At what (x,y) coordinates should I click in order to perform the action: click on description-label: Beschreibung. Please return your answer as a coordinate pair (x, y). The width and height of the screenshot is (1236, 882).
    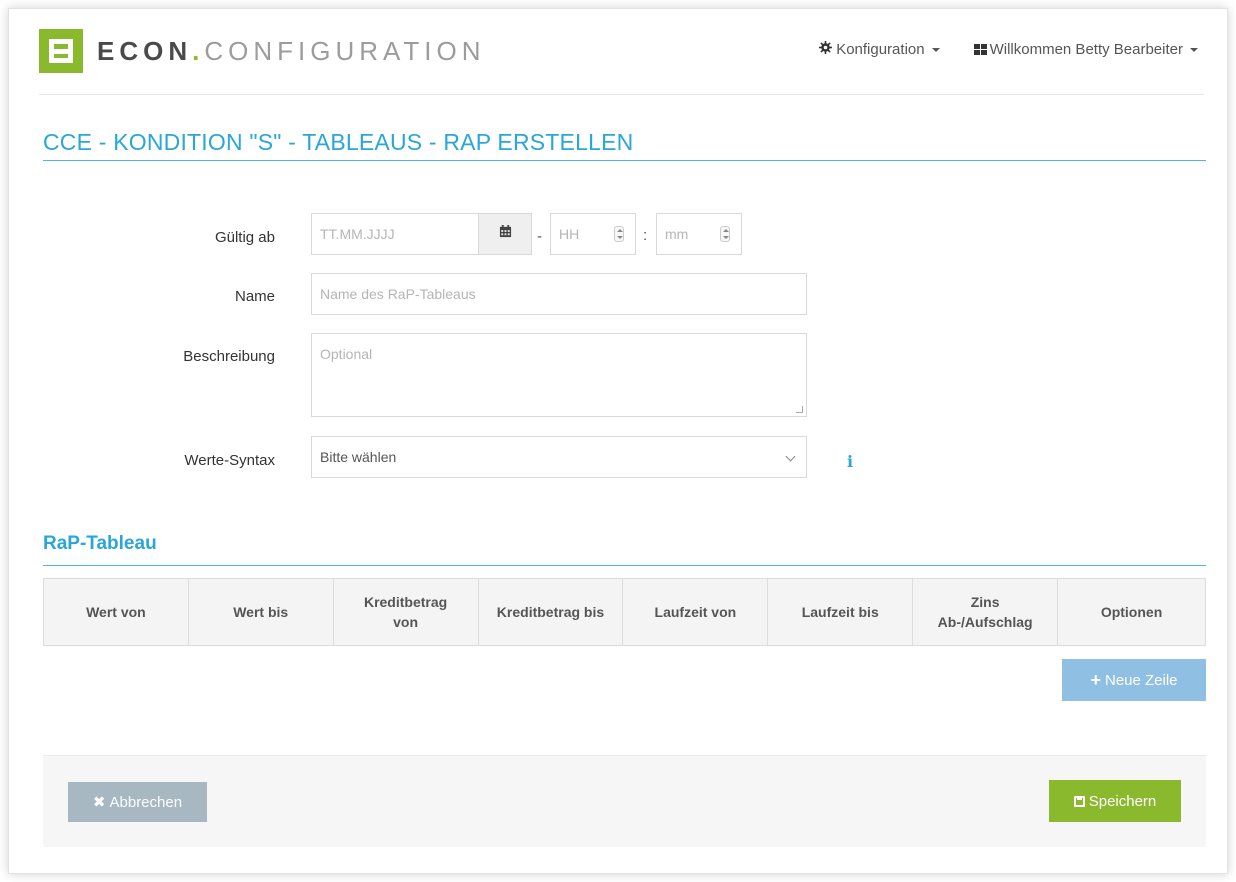
    Looking at the image, I should click on (229, 356).